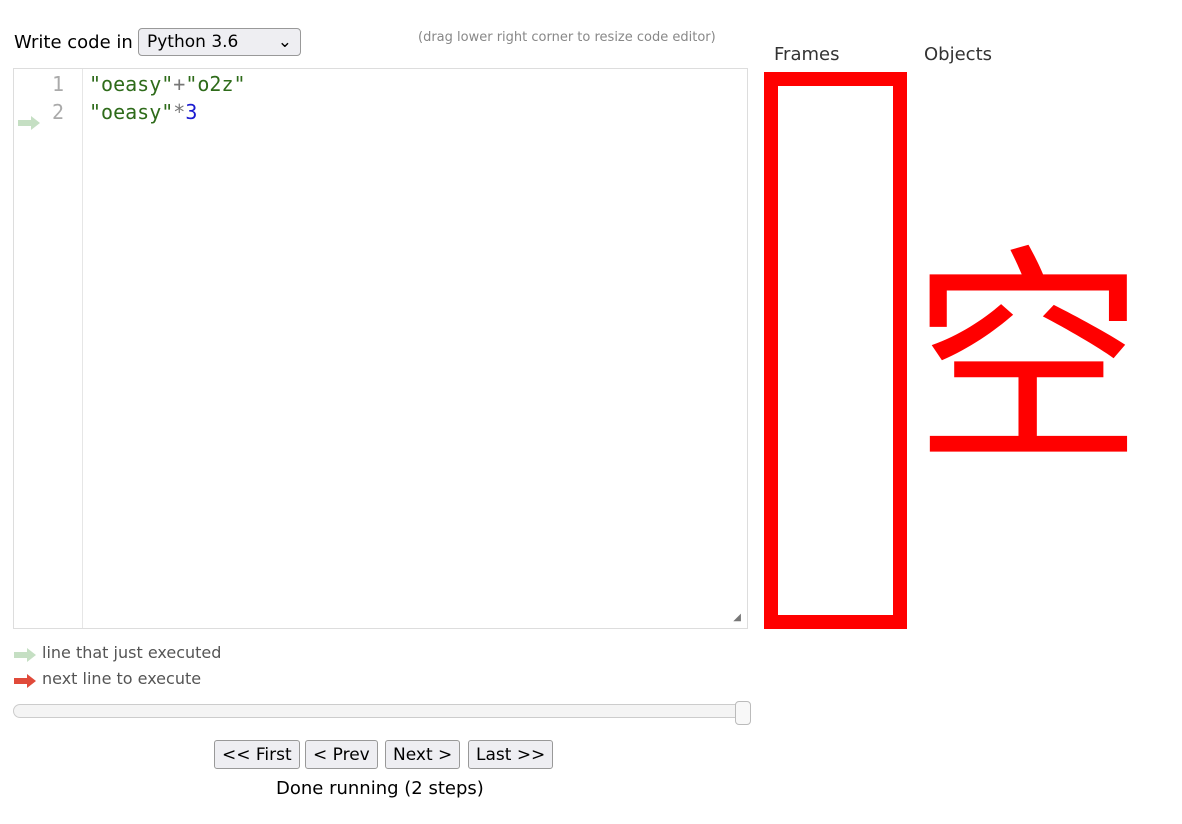 Image resolution: width=1182 pixels, height=824 pixels. What do you see at coordinates (73, 42) in the screenshot?
I see `write-code-label: Write code in` at bounding box center [73, 42].